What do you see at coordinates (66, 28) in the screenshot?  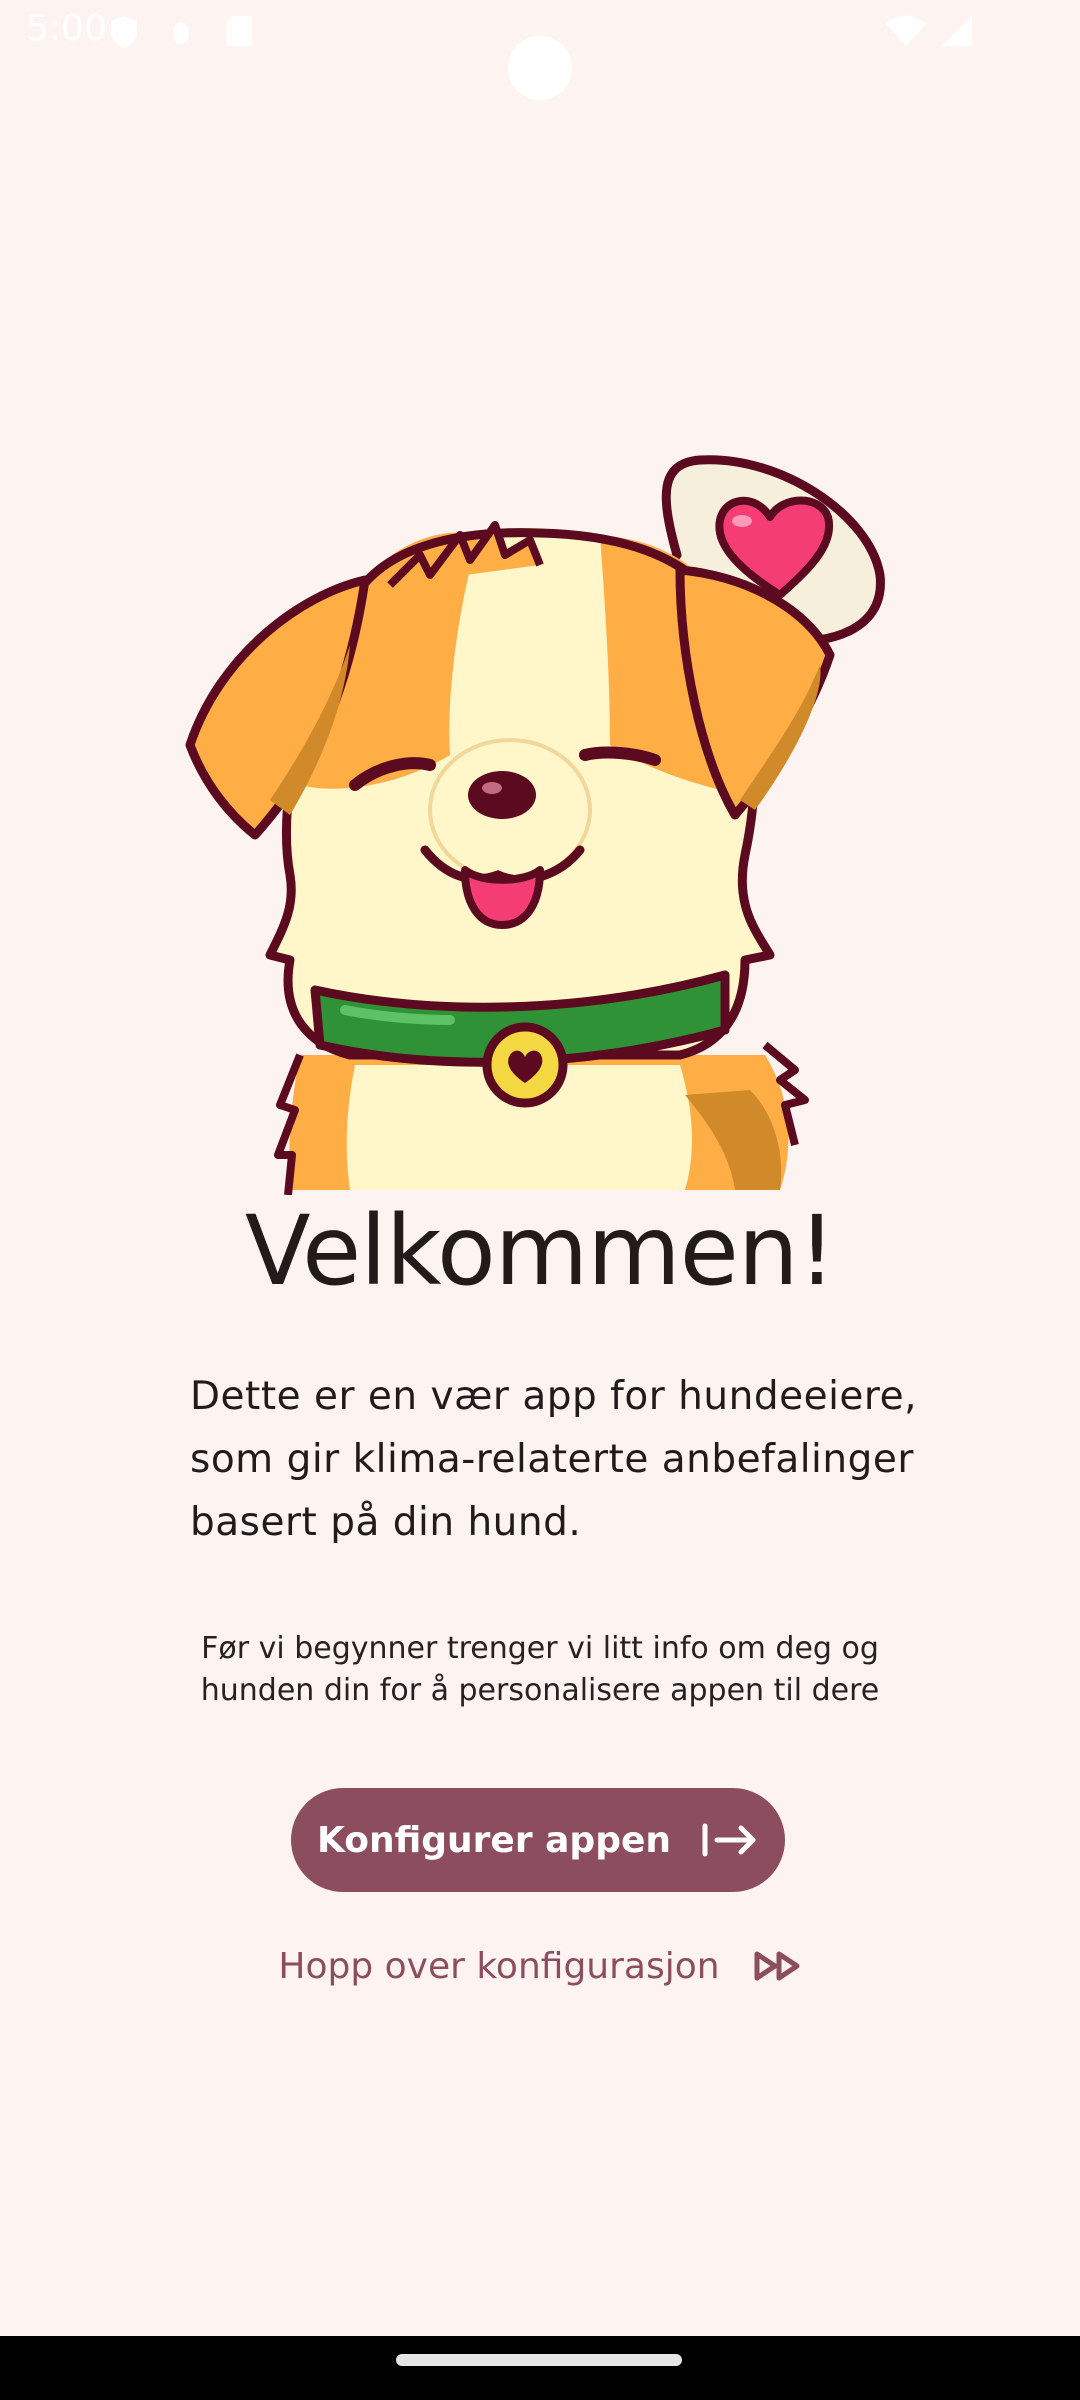 I see `status-time: 5:00` at bounding box center [66, 28].